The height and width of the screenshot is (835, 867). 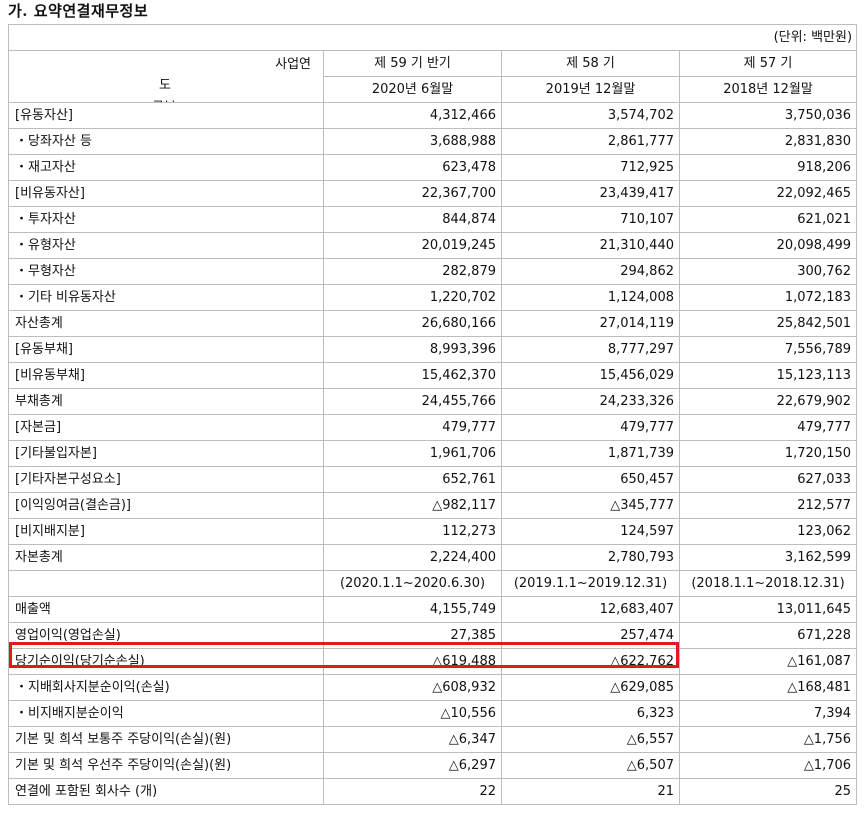 What do you see at coordinates (166, 349) in the screenshot?
I see `row-label: [유동부채]` at bounding box center [166, 349].